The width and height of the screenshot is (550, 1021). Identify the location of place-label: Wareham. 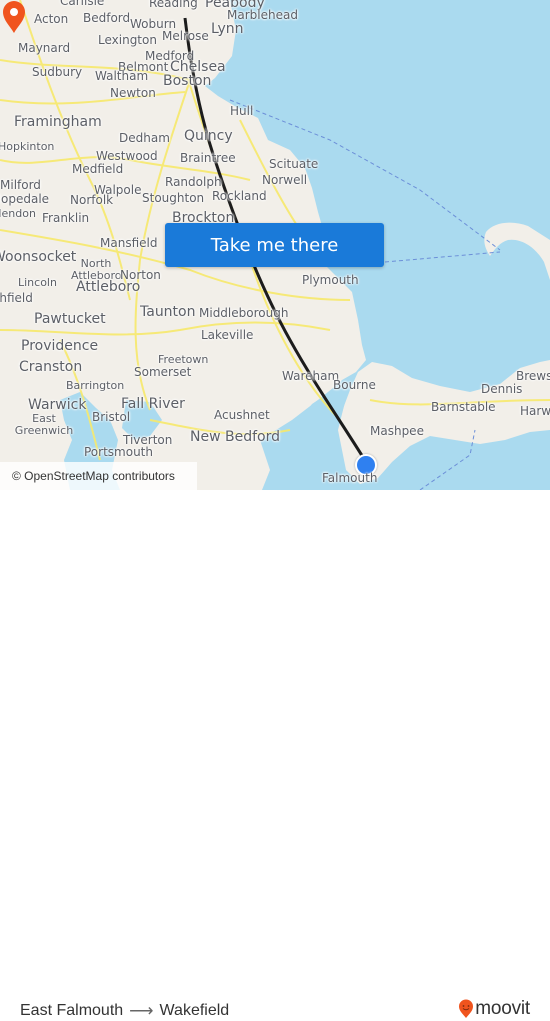
(311, 376).